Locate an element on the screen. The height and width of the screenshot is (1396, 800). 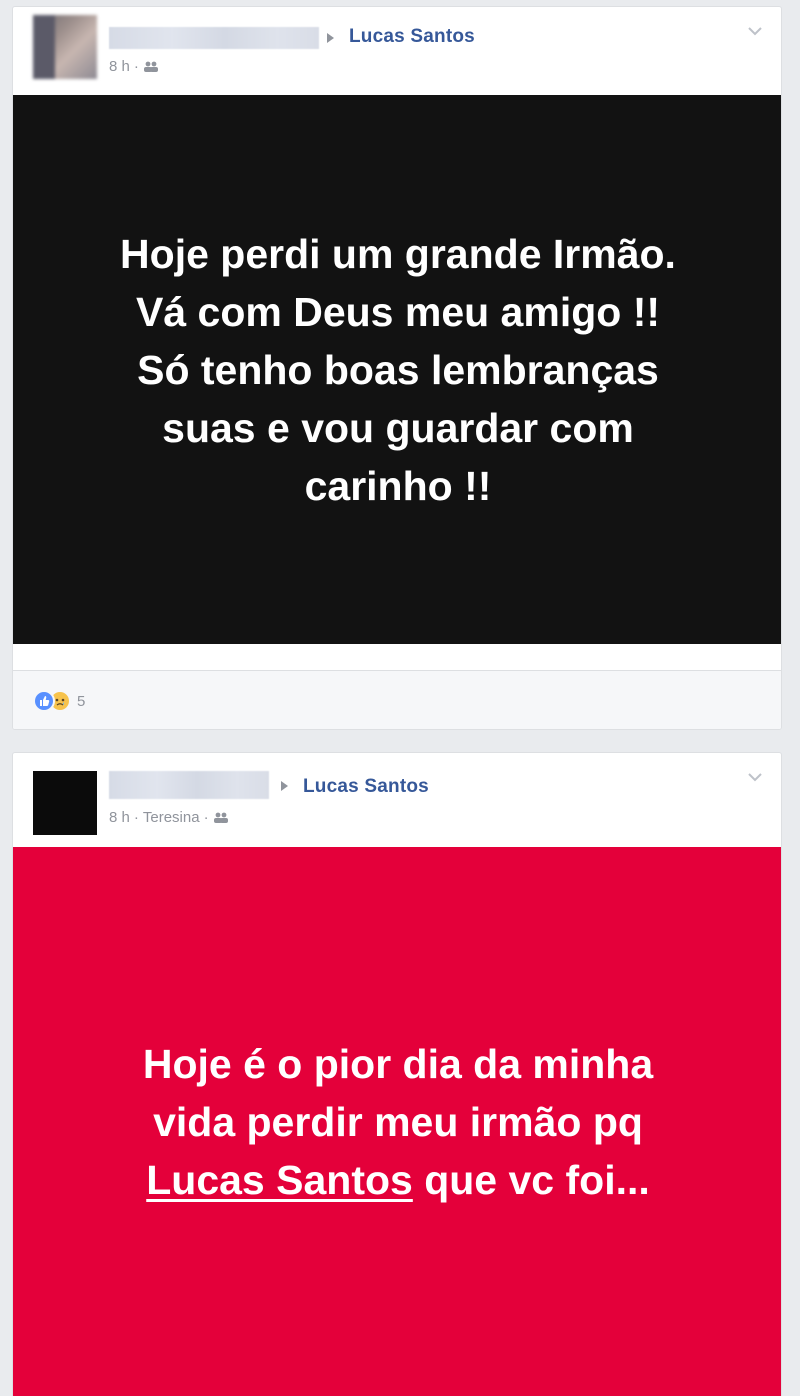
mention-link: Lucas Santos is located at coordinates (279, 1180).